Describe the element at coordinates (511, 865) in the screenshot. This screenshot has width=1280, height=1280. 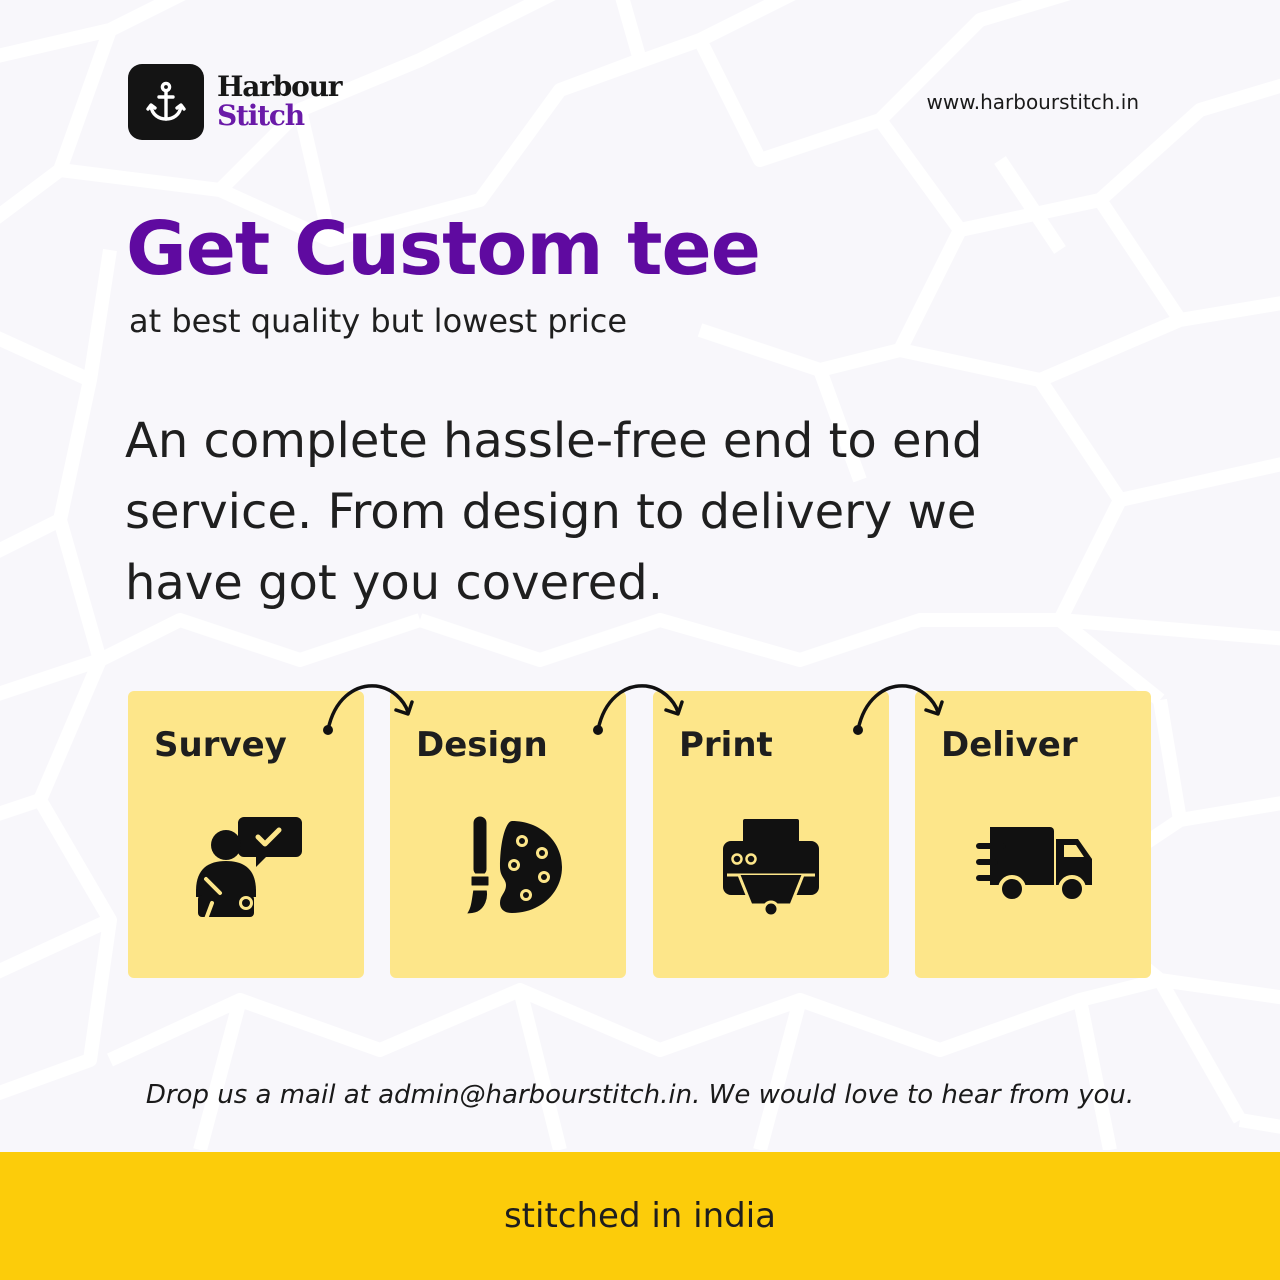
I see `paint-palette-brush-icon` at that location.